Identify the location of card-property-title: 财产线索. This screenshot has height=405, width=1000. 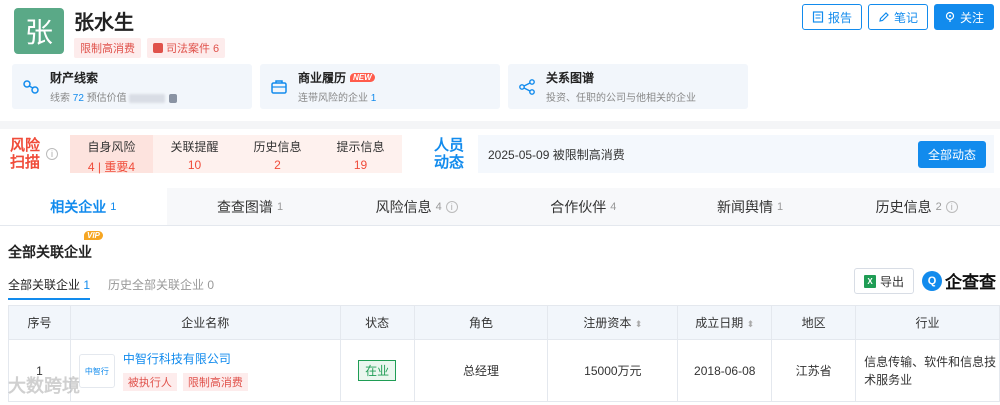
(74, 78).